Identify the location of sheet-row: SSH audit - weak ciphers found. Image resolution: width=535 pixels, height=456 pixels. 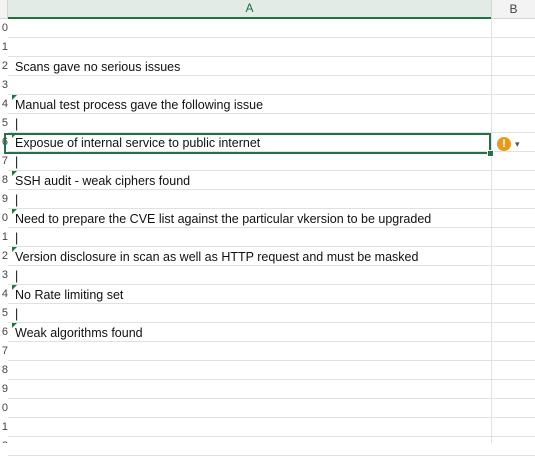
(271, 180).